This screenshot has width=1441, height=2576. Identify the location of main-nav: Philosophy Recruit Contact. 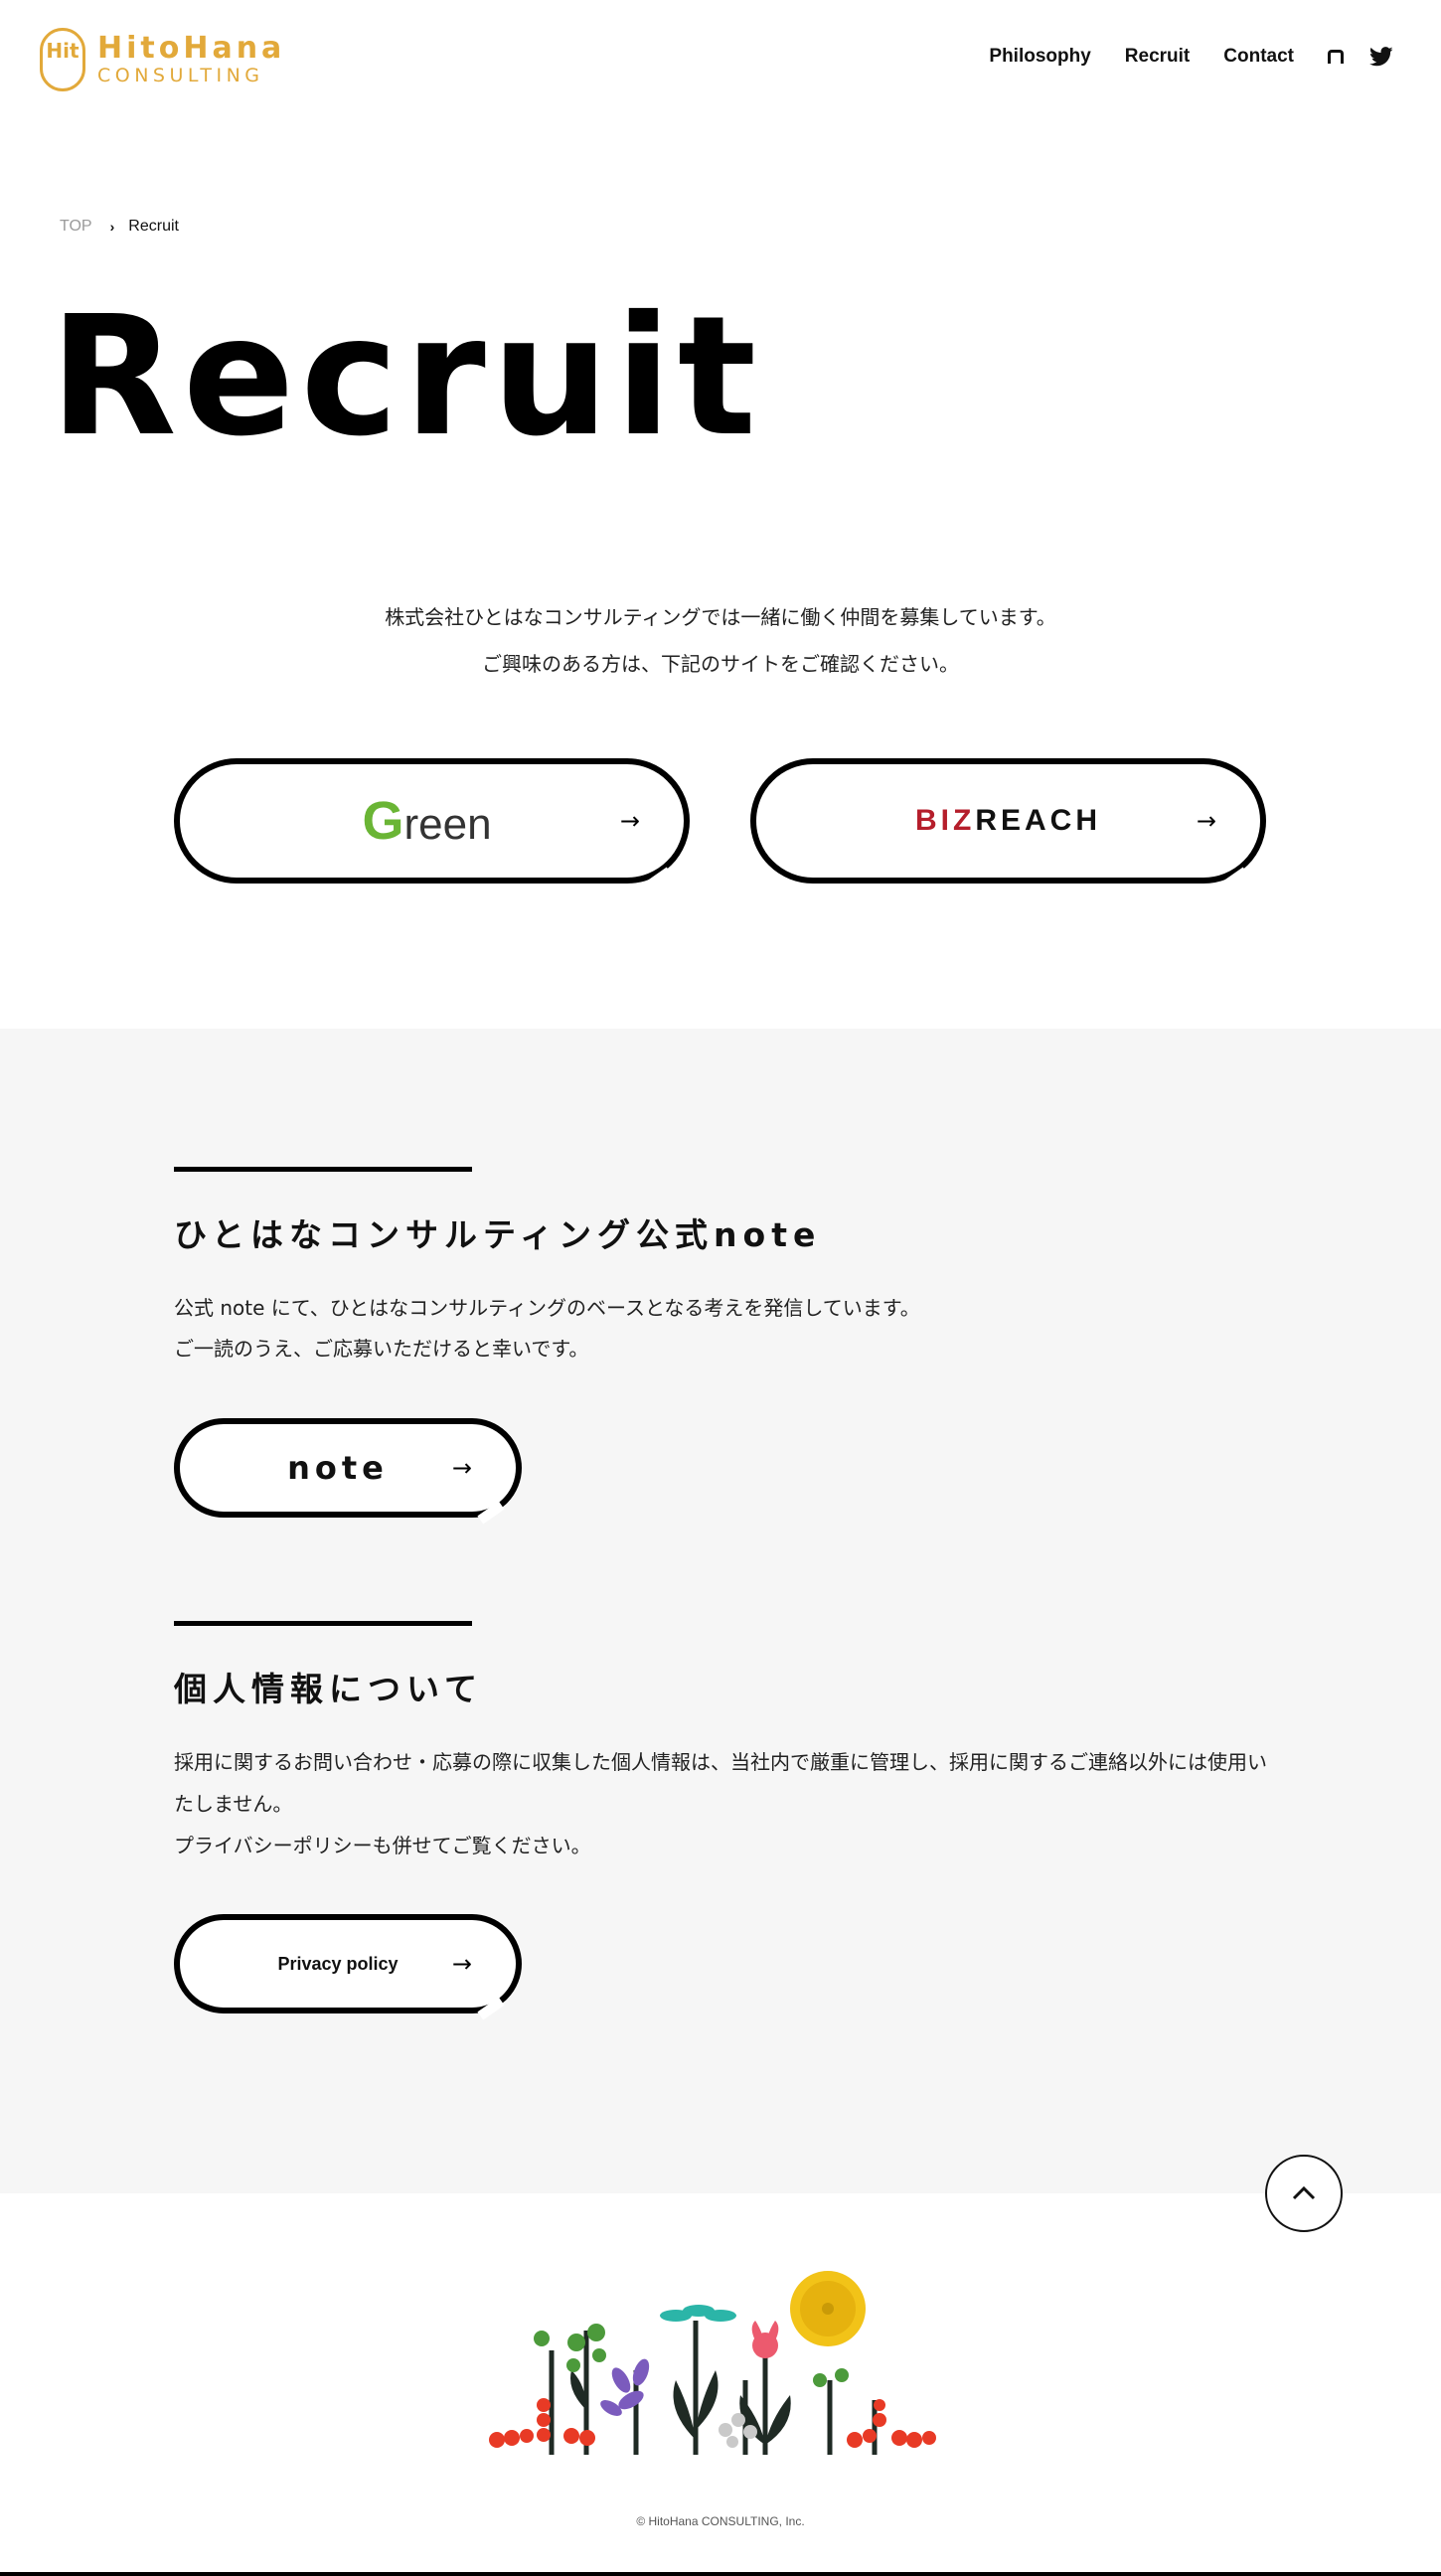
(1174, 57).